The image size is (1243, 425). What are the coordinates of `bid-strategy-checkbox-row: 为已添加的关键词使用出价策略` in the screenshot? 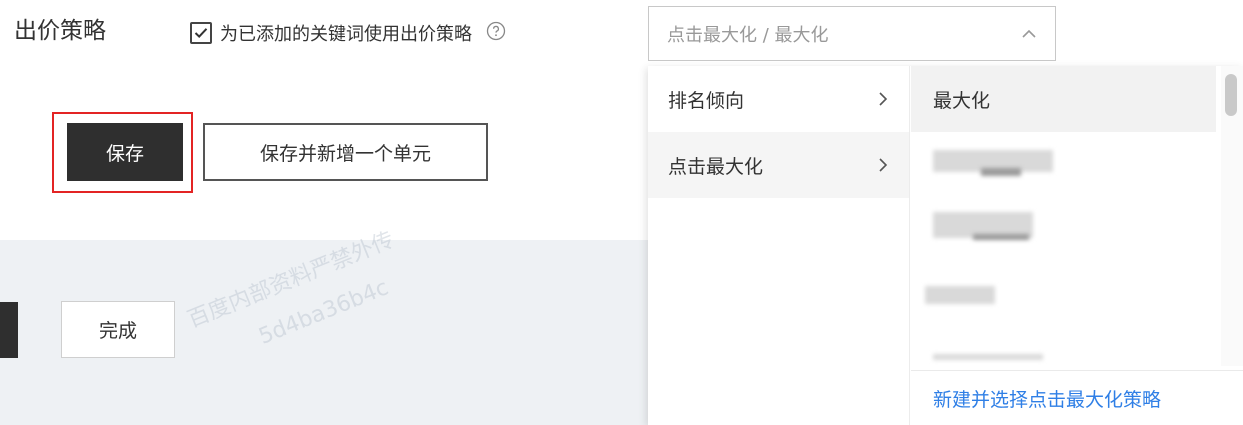 It's located at (348, 33).